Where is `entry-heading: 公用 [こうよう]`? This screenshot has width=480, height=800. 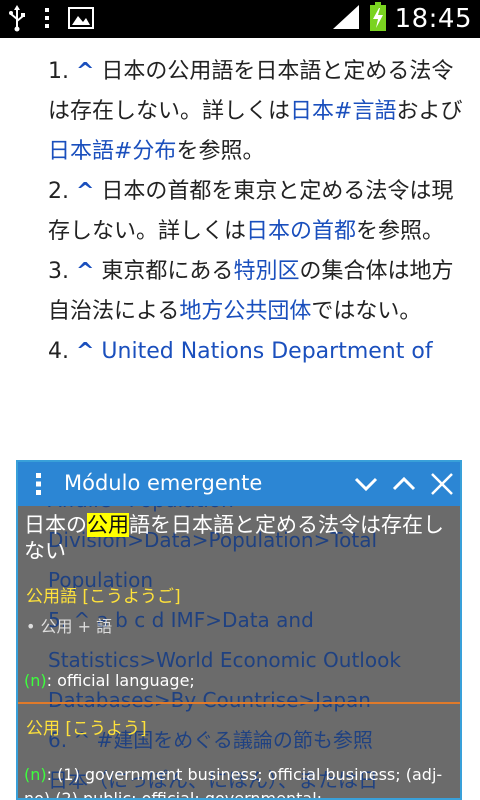
entry-heading: 公用 [こうよう] is located at coordinates (86, 729).